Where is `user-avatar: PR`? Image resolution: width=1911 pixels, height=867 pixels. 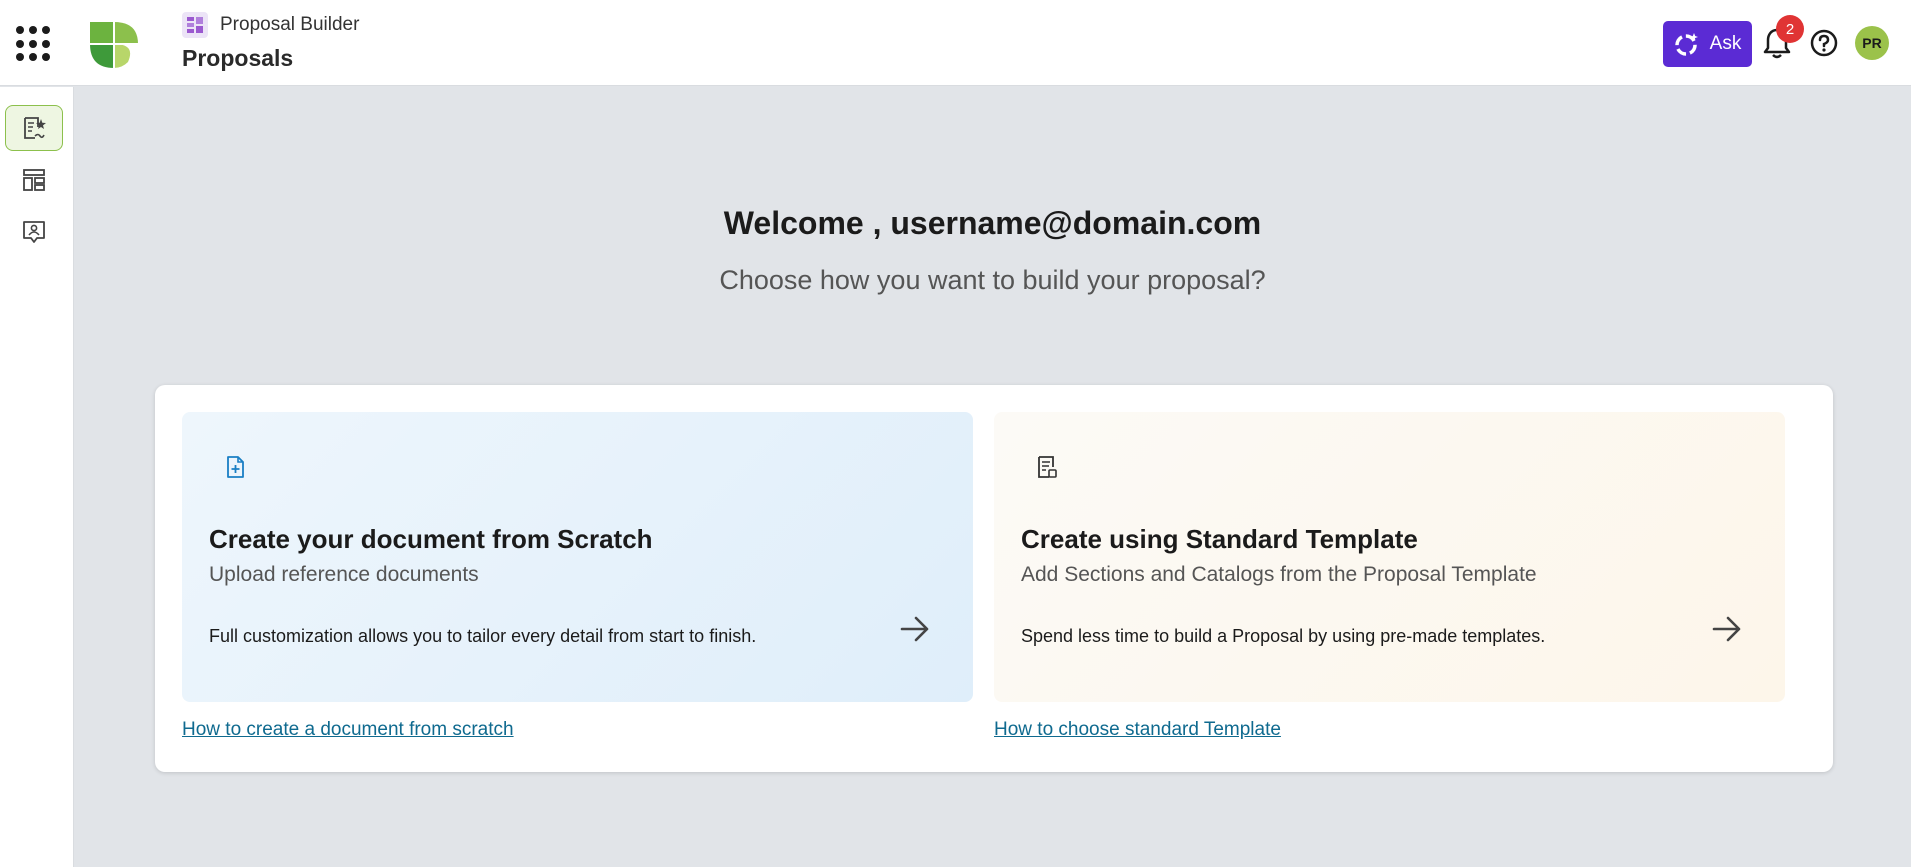
user-avatar: PR is located at coordinates (1872, 43).